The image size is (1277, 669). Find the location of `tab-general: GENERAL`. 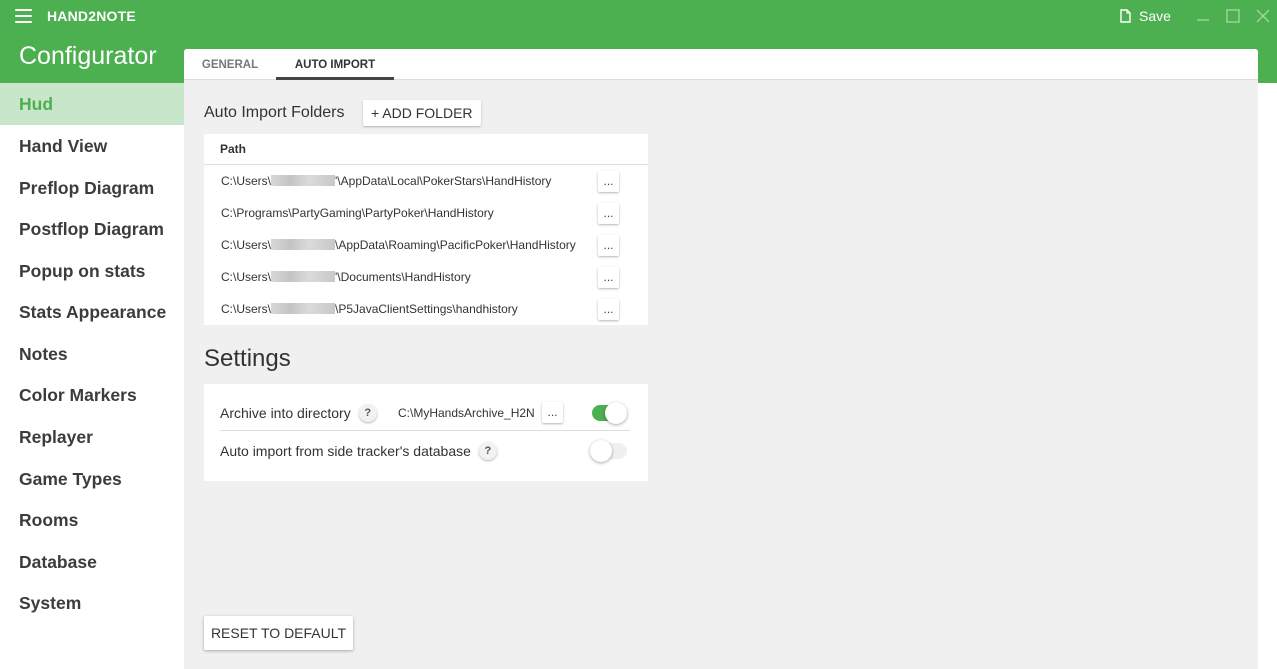

tab-general: GENERAL is located at coordinates (230, 64).